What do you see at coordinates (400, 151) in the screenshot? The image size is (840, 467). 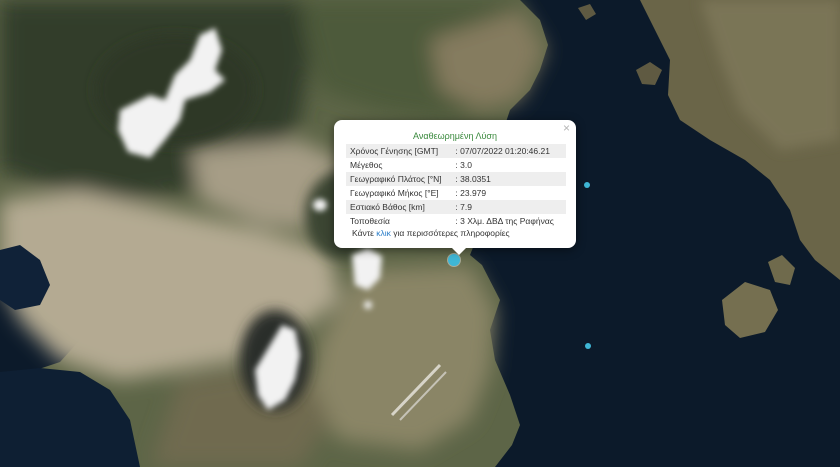 I see `row-label: Χρόνος Γένησης [GMT]` at bounding box center [400, 151].